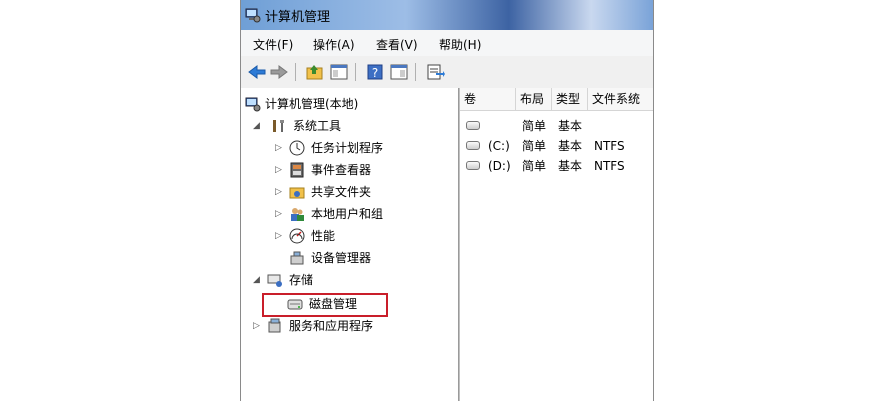 This screenshot has width=893, height=401. I want to click on tree-node-label: 设备管理器, so click(341, 258).